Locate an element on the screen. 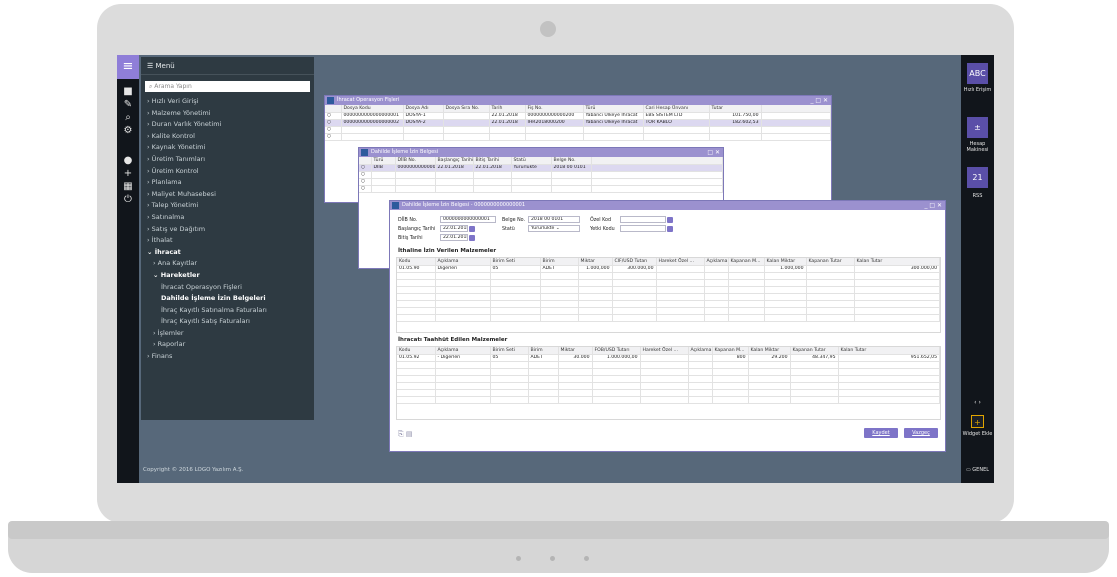  menu-item: › Duran Varlık Yönetimi is located at coordinates (227, 125).